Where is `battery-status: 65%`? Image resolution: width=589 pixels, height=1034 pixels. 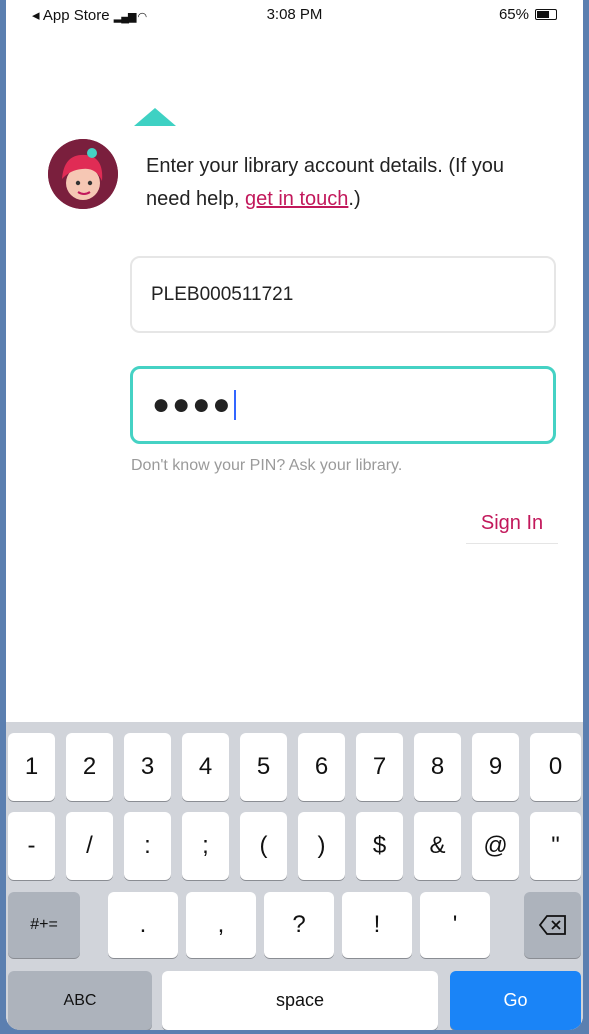 battery-status: 65% is located at coordinates (528, 14).